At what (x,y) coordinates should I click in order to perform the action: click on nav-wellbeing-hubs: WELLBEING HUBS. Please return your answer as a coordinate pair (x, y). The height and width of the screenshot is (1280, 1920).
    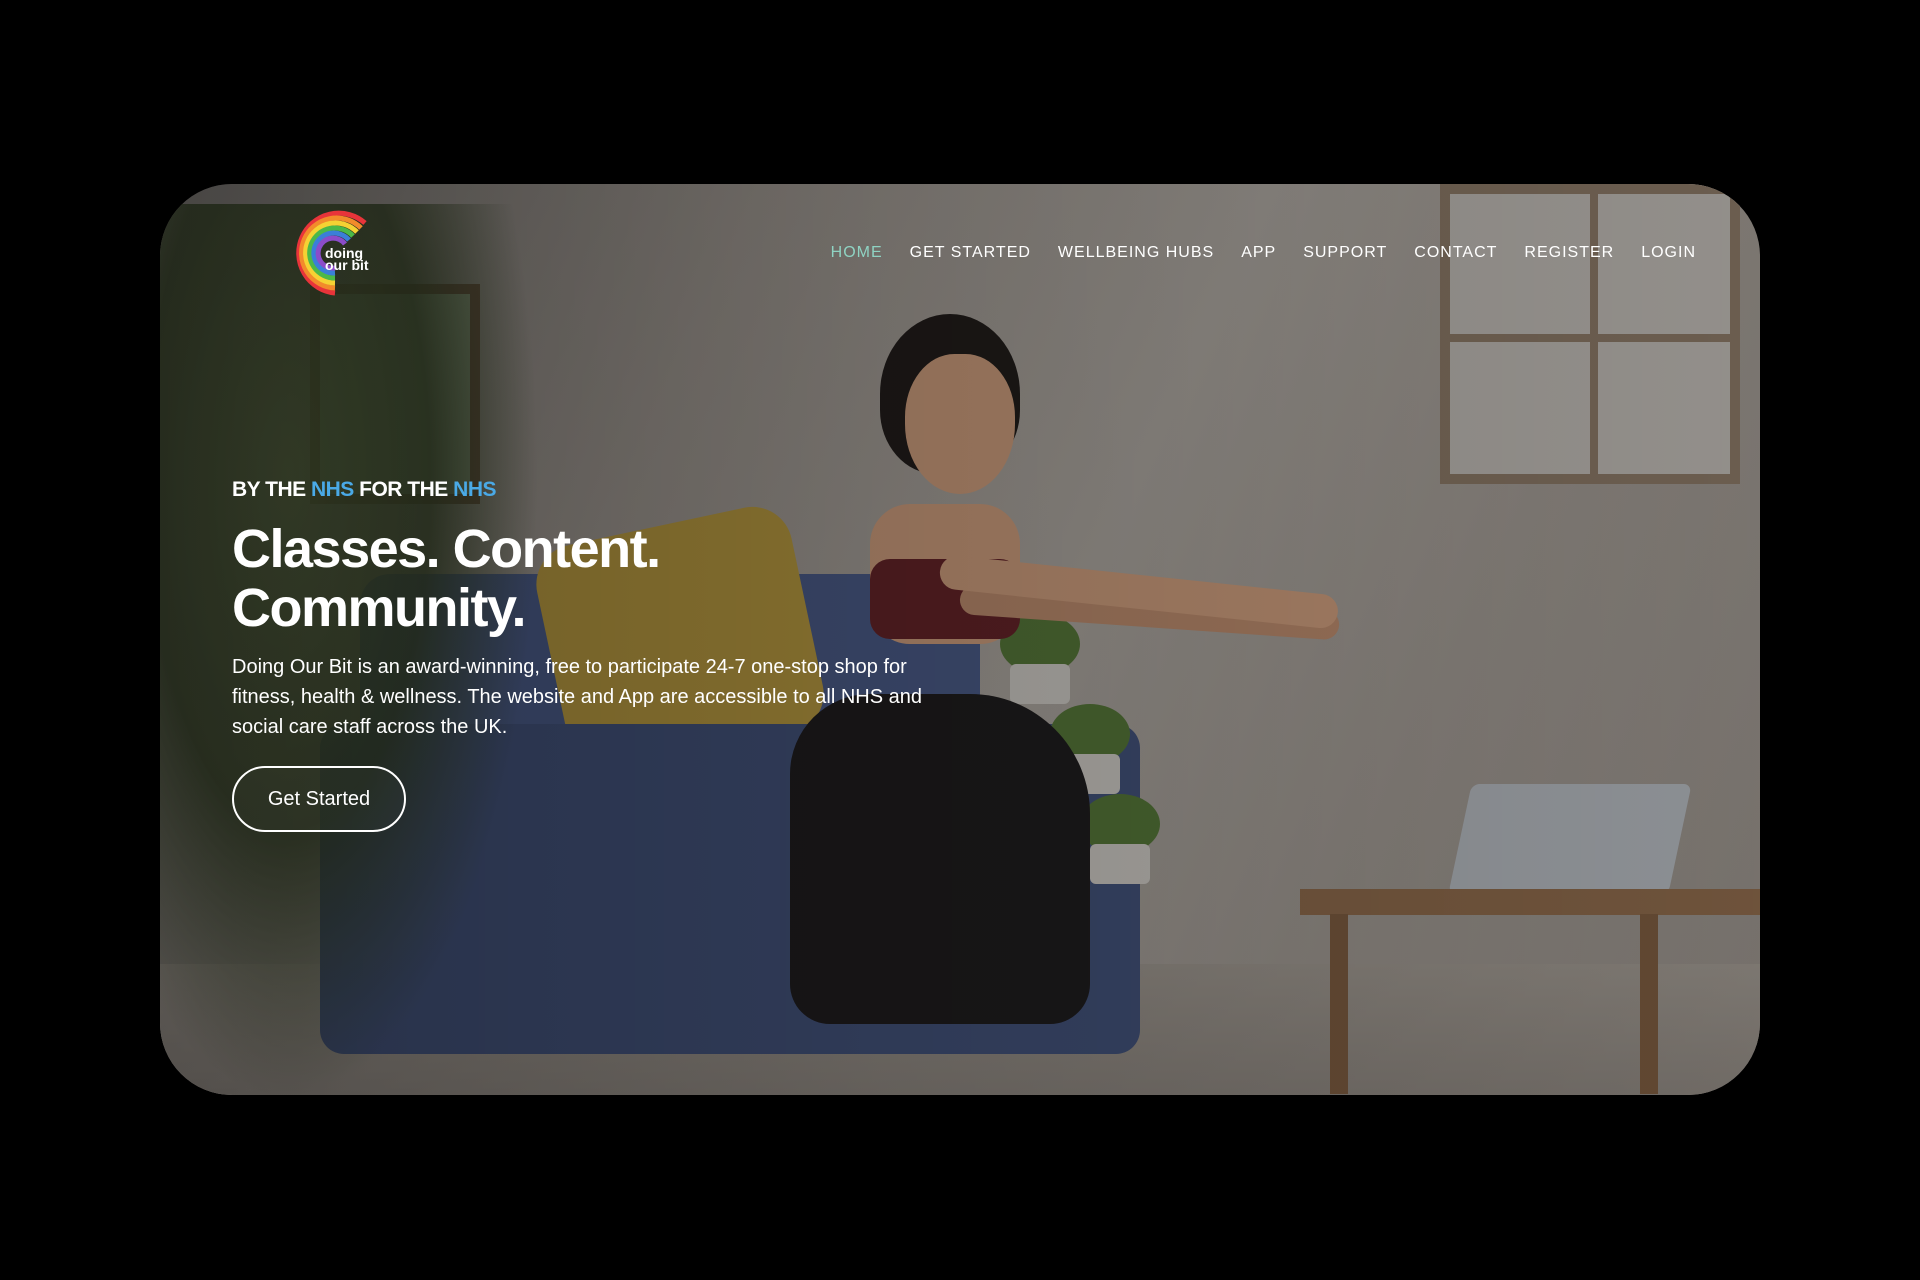
    Looking at the image, I should click on (1136, 253).